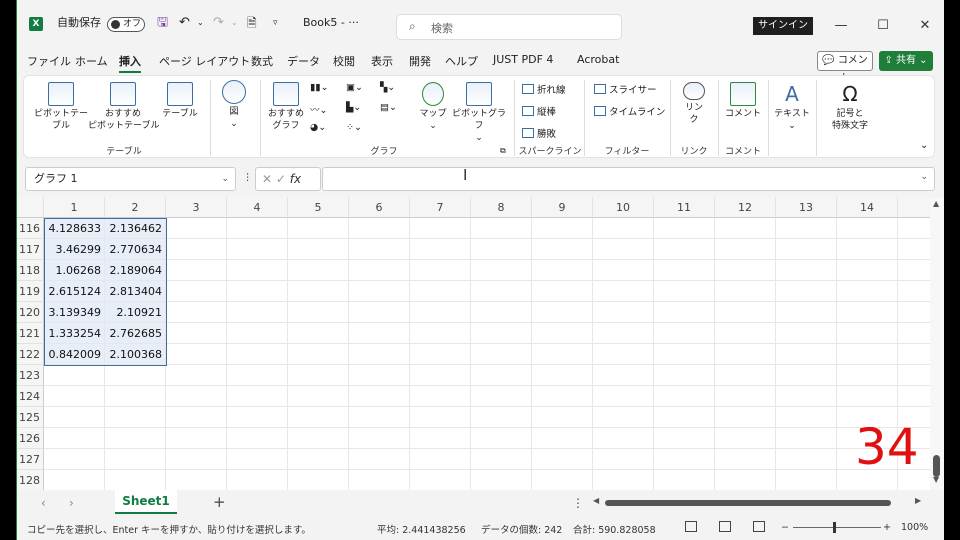  I want to click on redo-icon: ↷, so click(218, 23).